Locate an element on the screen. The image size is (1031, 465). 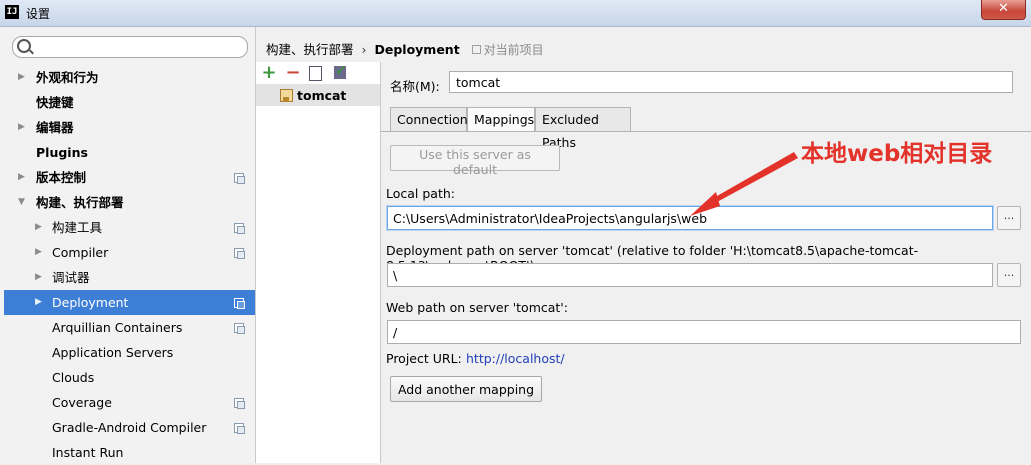
sidebar-item-label: 调试器 is located at coordinates (71, 277).